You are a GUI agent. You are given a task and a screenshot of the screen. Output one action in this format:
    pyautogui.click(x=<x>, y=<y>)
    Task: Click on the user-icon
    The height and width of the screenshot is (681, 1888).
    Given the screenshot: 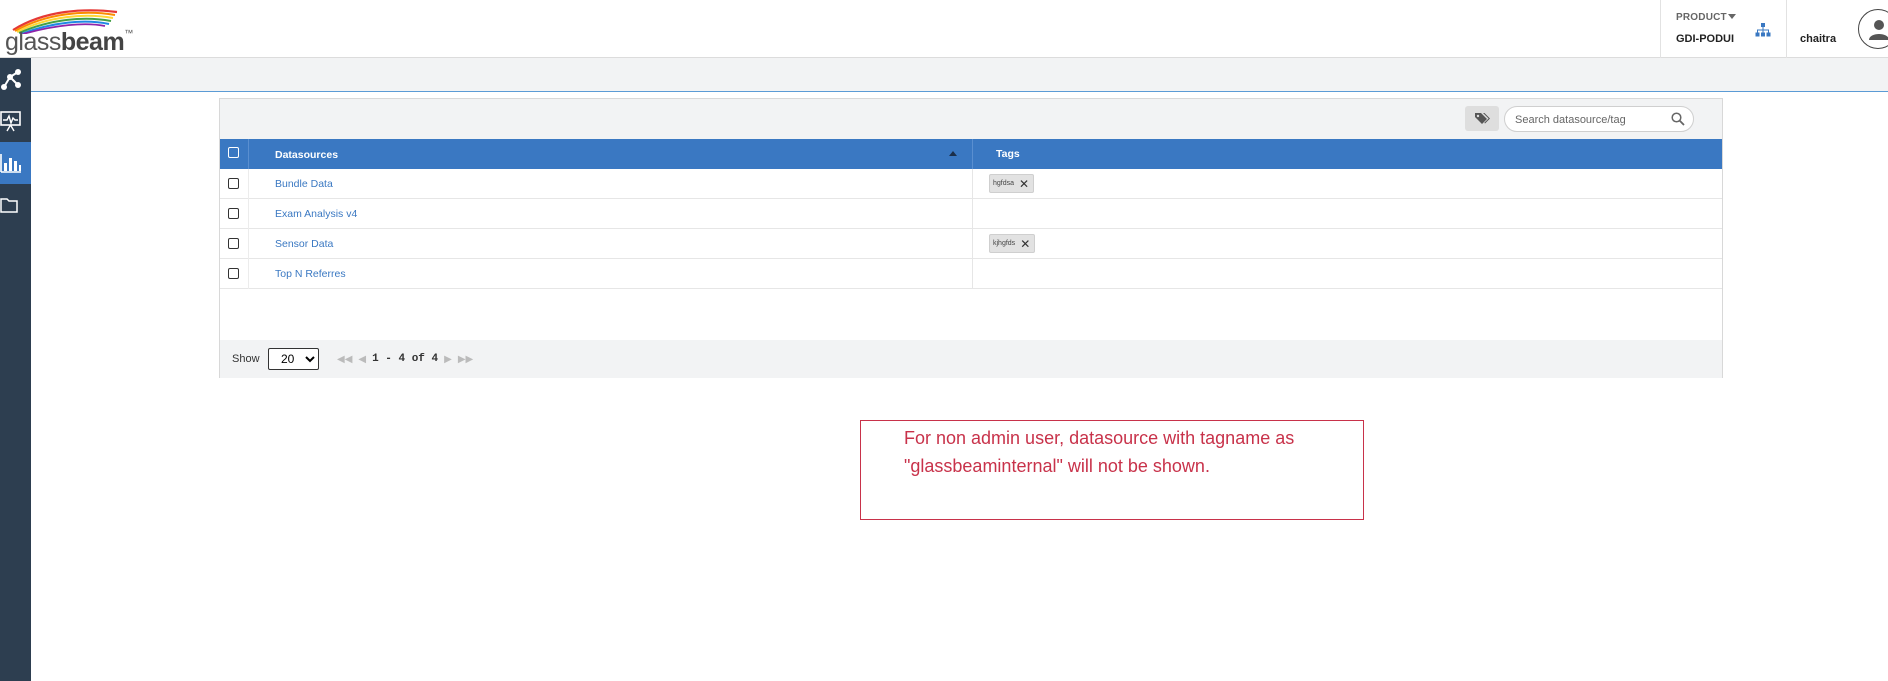 What is the action you would take?
    pyautogui.click(x=1878, y=30)
    